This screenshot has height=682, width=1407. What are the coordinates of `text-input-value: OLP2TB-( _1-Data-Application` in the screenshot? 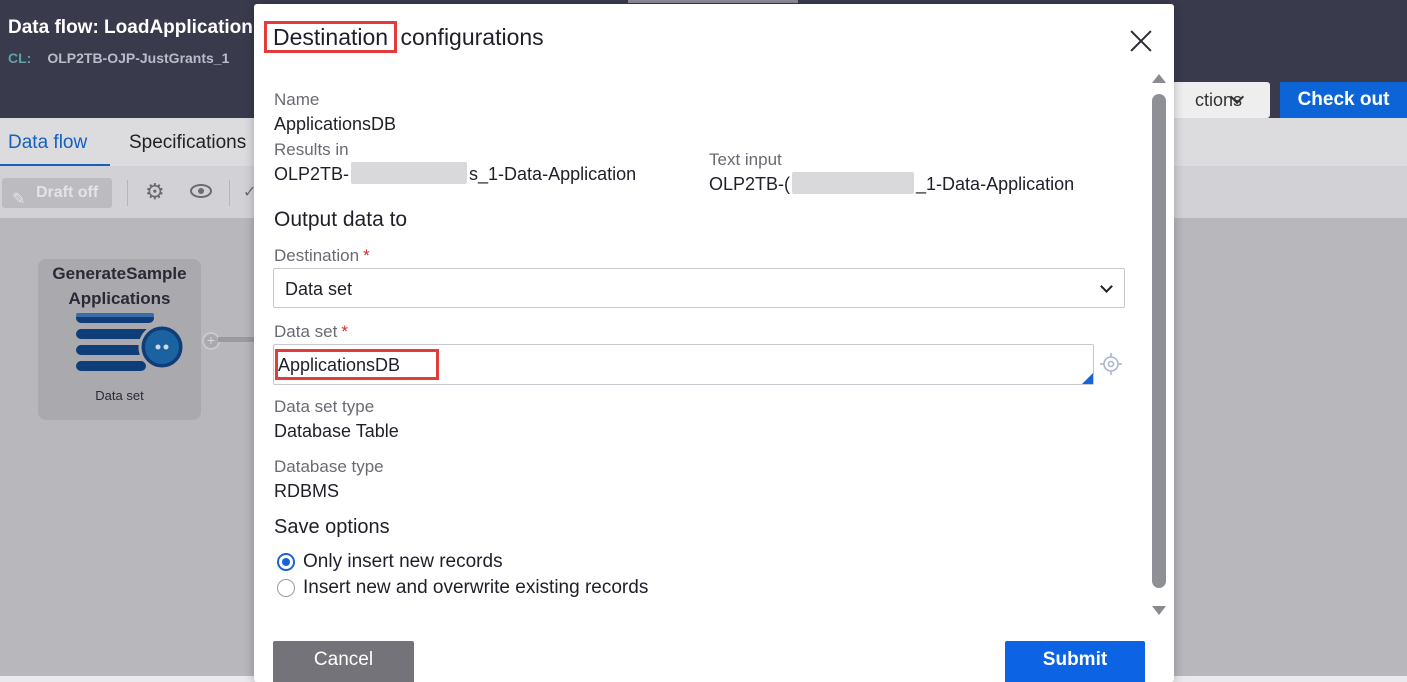 It's located at (892, 184).